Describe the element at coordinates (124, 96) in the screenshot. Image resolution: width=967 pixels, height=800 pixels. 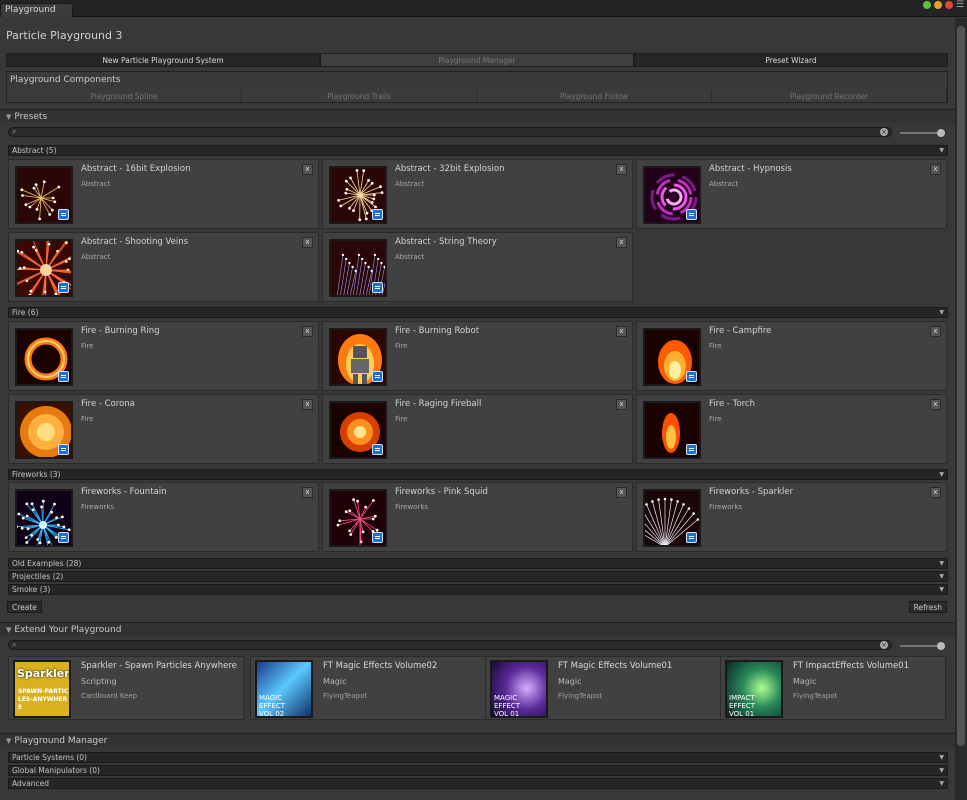
I see `playground-spline-button: Playground Spline` at that location.